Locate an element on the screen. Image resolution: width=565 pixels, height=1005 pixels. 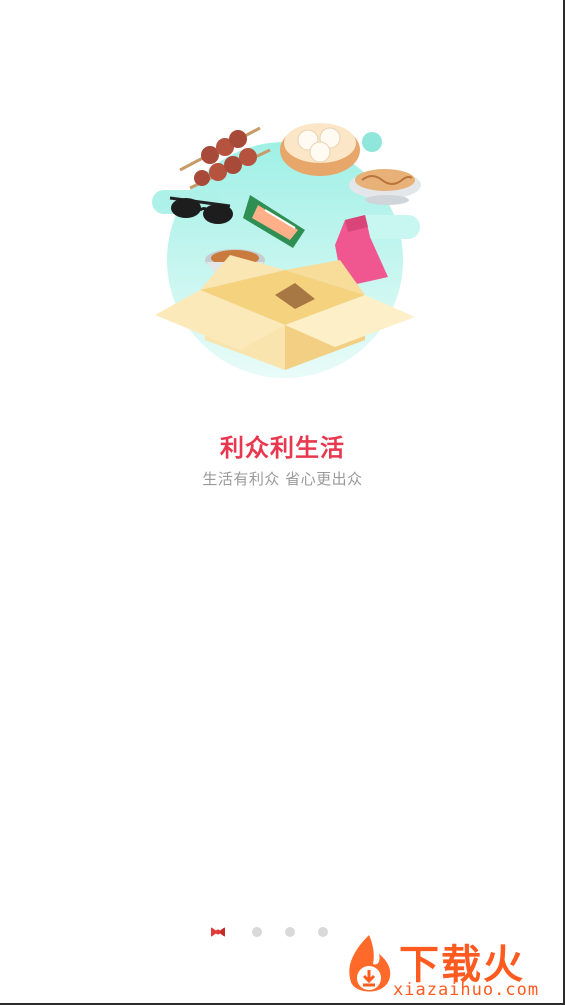
onboarding-subtitle: 生活有利众 省心更出众 is located at coordinates (282, 479).